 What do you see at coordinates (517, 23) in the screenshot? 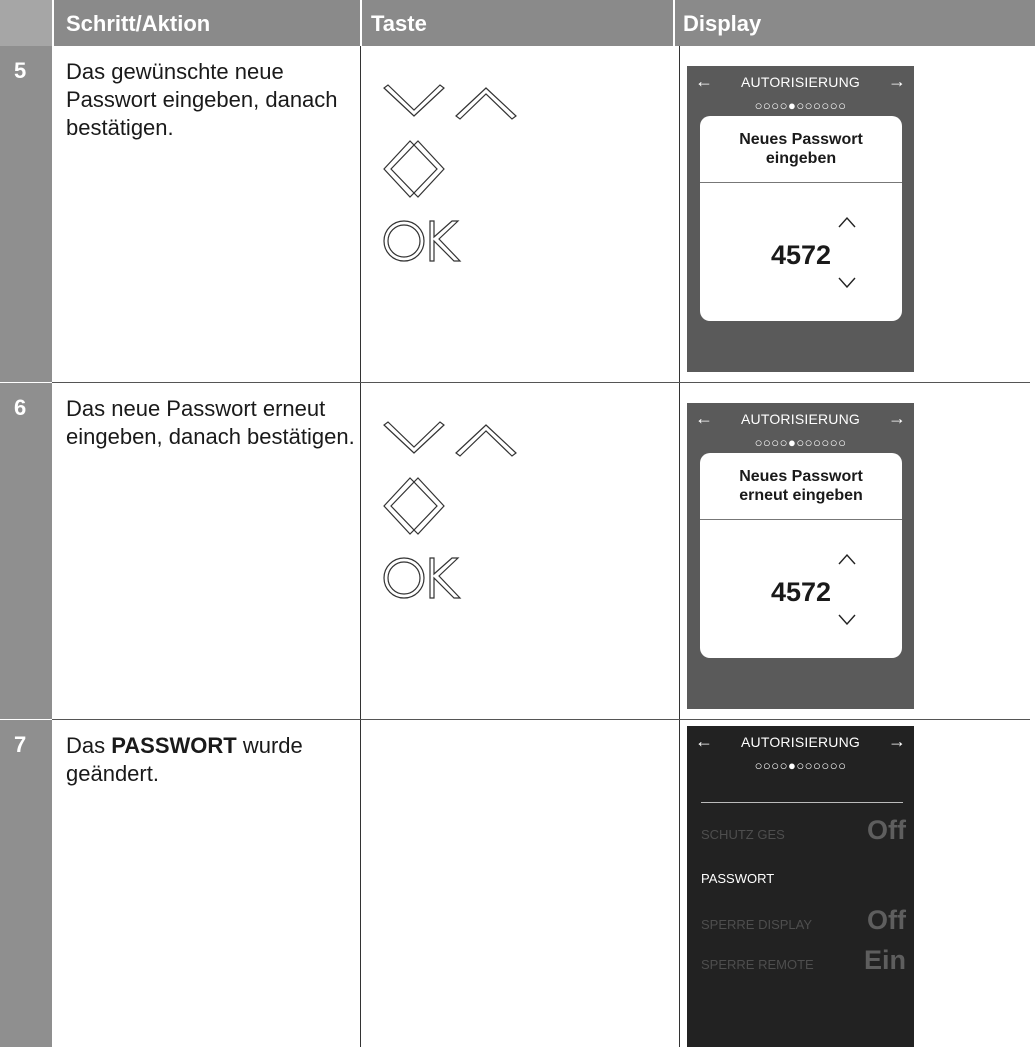
I see `table-header: Schritt/Aktion Taste Display` at bounding box center [517, 23].